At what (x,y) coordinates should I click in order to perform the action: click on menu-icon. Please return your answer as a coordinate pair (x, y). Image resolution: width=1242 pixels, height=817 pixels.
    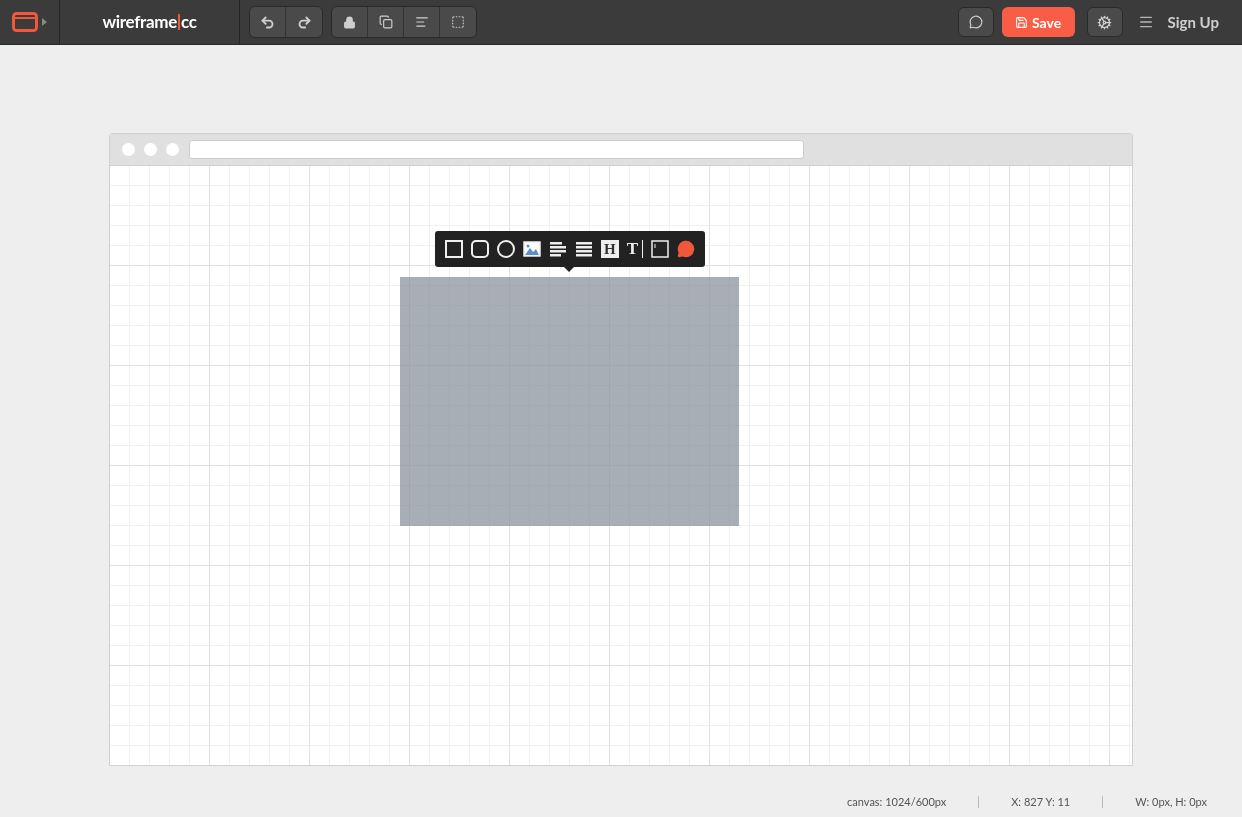
    Looking at the image, I should click on (1145, 22).